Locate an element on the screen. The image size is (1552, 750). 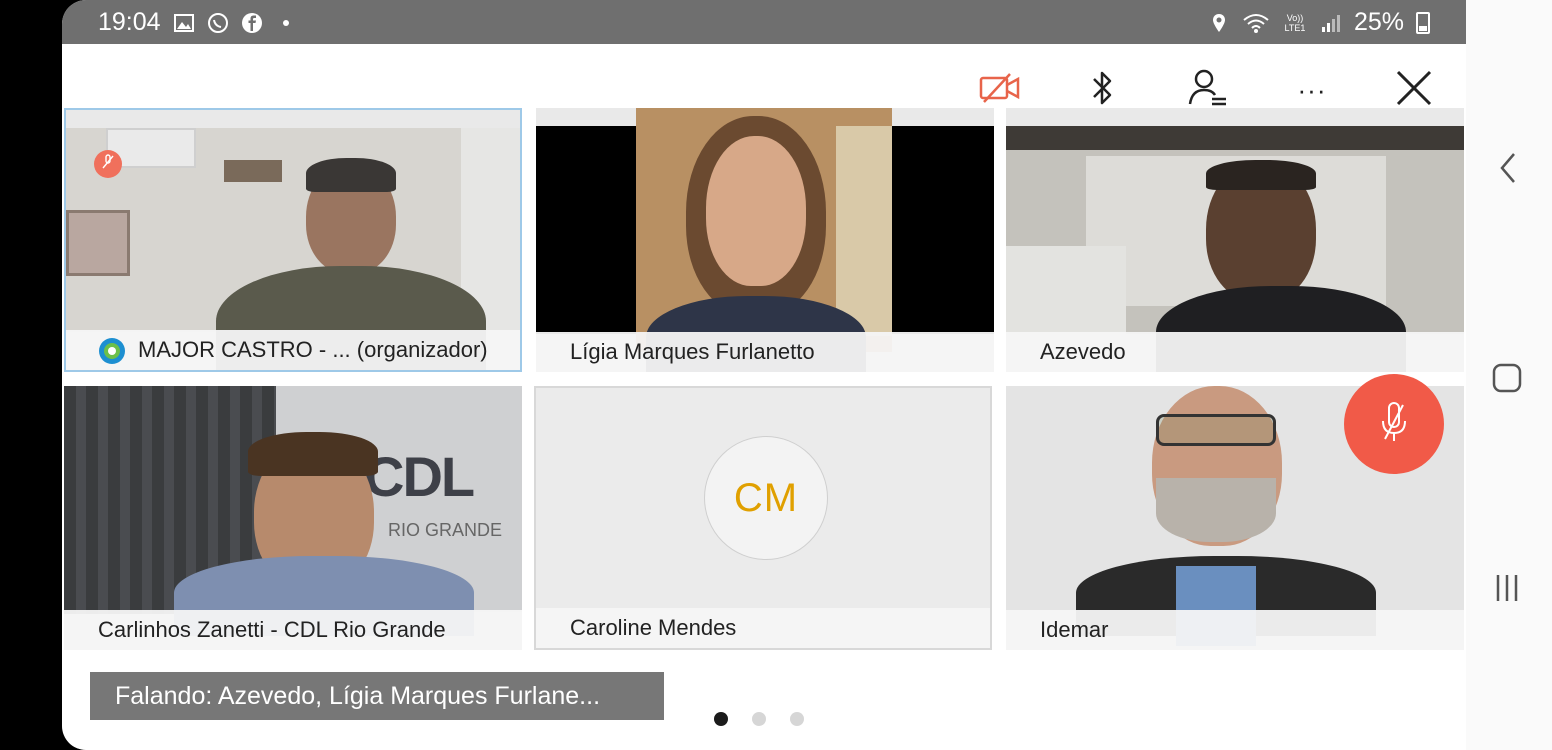
participants-button is located at coordinates (1208, 90).